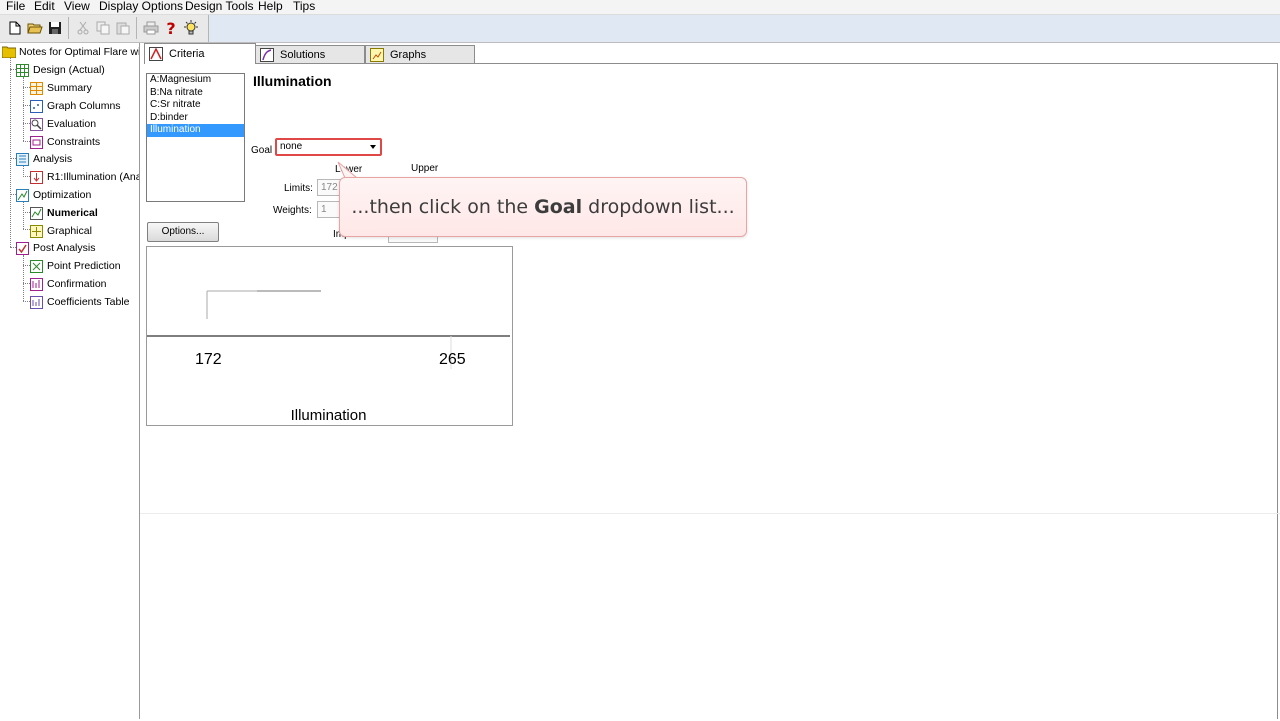  What do you see at coordinates (328, 147) in the screenshot?
I see `goal-dropdown: none` at bounding box center [328, 147].